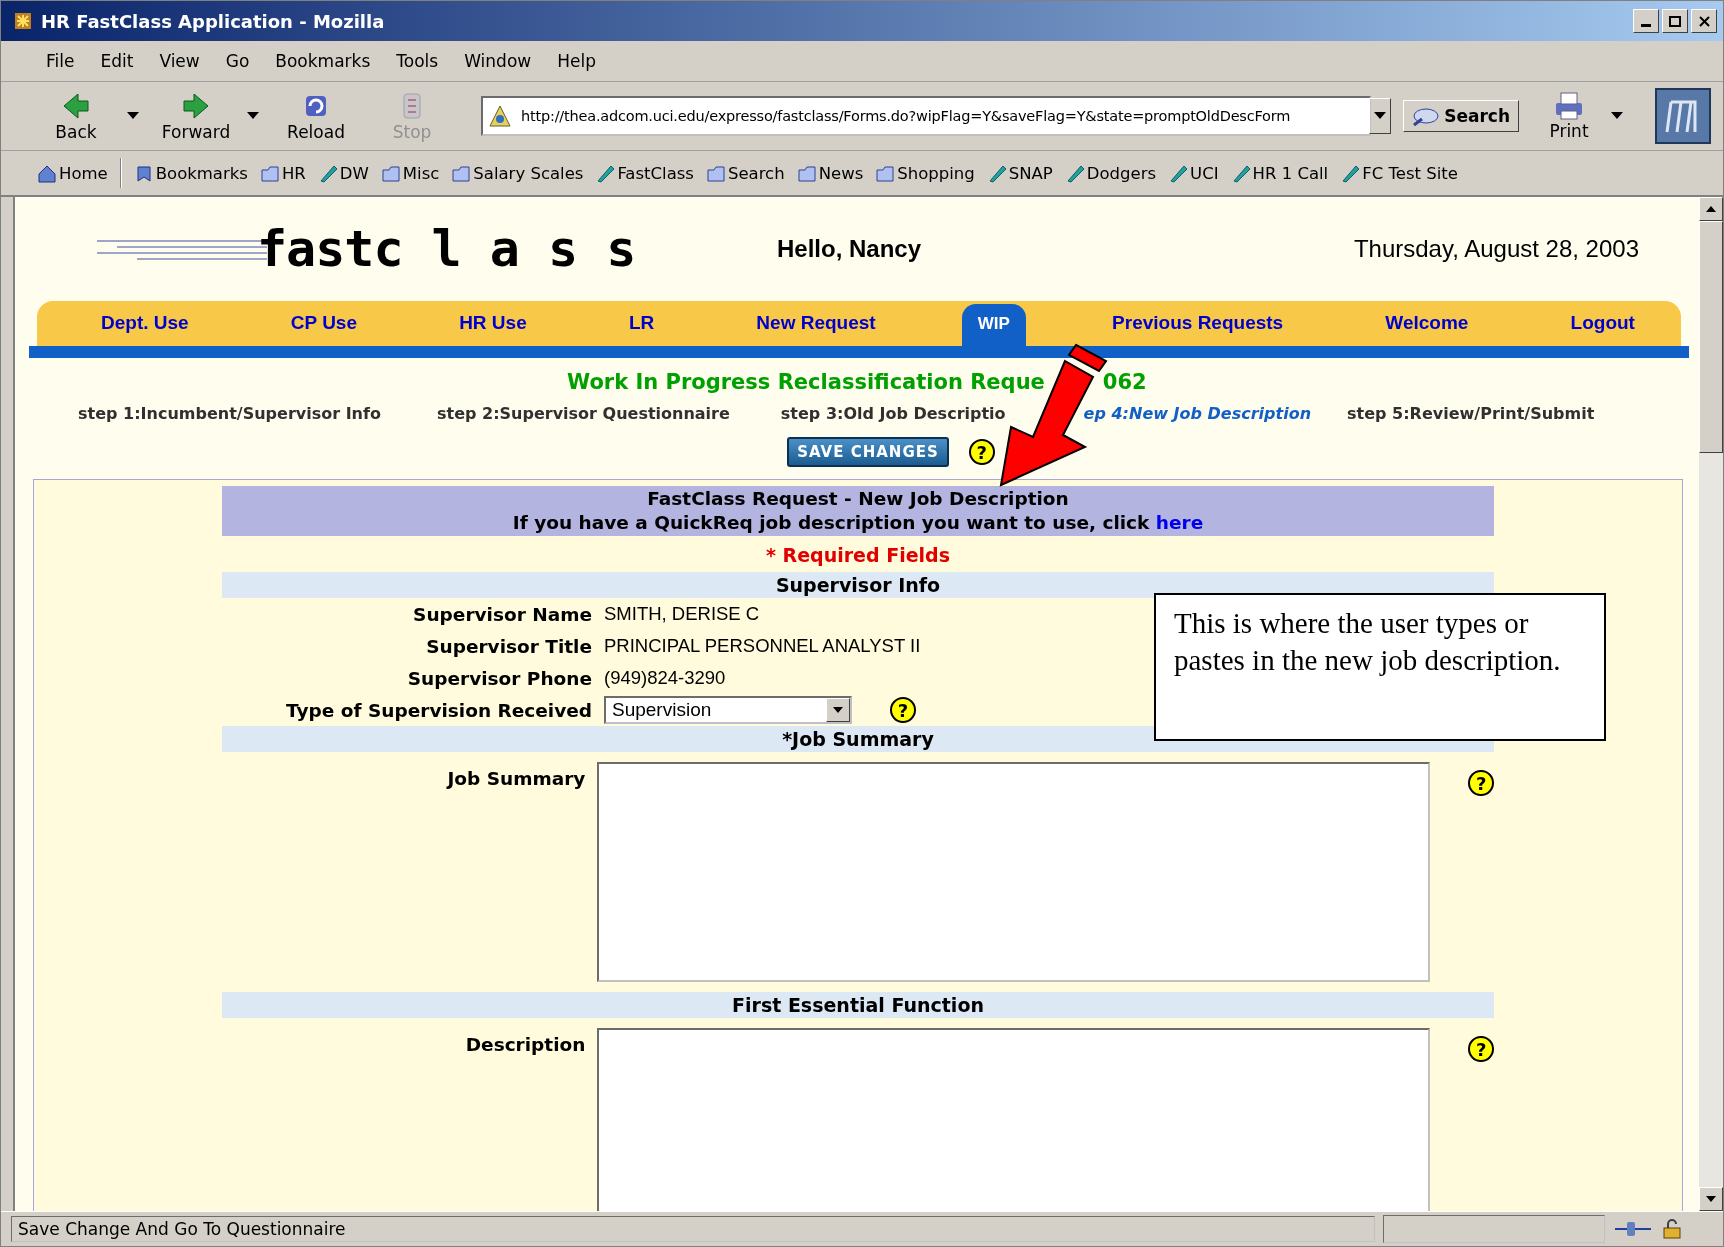 This screenshot has width=1724, height=1247. Describe the element at coordinates (525, 1044) in the screenshot. I see `field-label: Description` at that location.